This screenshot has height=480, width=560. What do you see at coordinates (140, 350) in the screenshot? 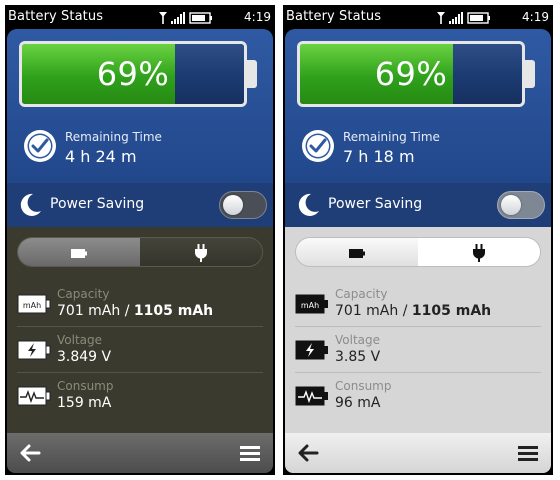
I see `list-item-voltage: Voltage 3.849 V` at bounding box center [140, 350].